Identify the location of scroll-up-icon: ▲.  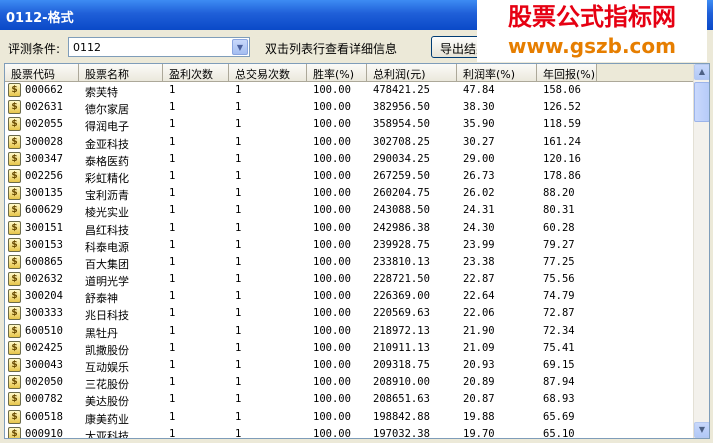
(701, 72).